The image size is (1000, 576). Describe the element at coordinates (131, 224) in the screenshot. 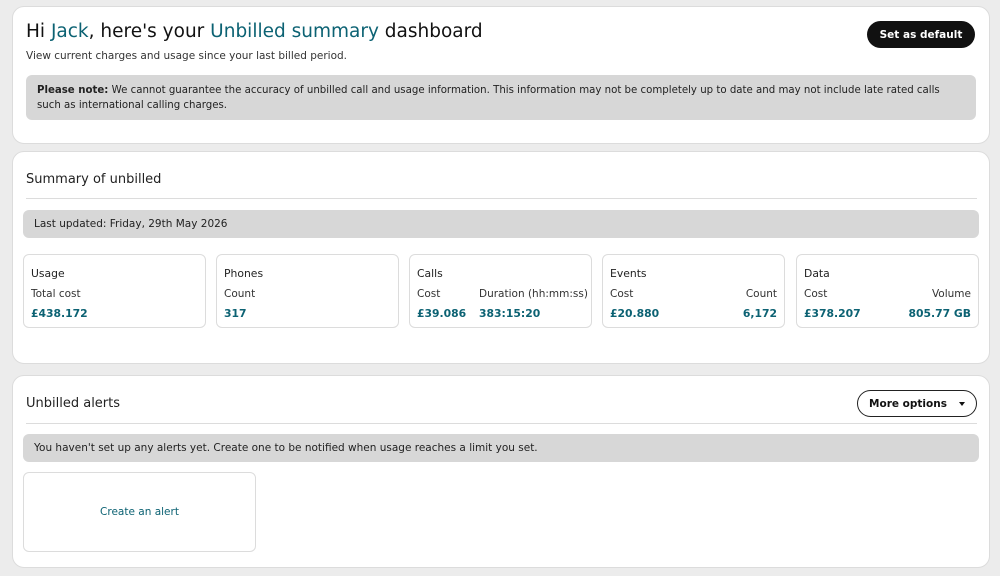

I see `last-updated-text: Last updated: Friday, 29th May 2026` at that location.